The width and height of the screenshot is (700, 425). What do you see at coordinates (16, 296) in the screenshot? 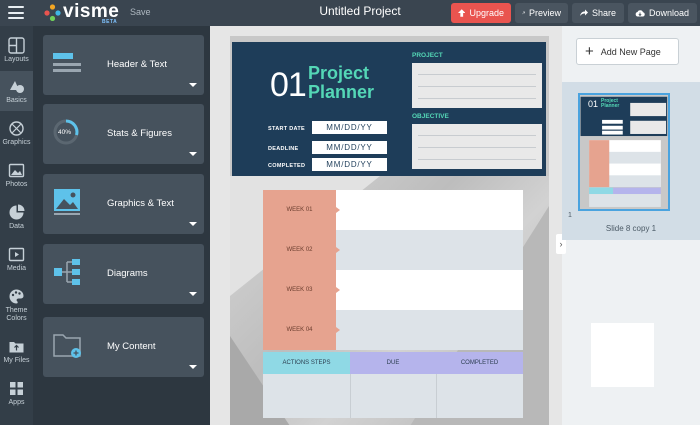
I see `palette-icon` at bounding box center [16, 296].